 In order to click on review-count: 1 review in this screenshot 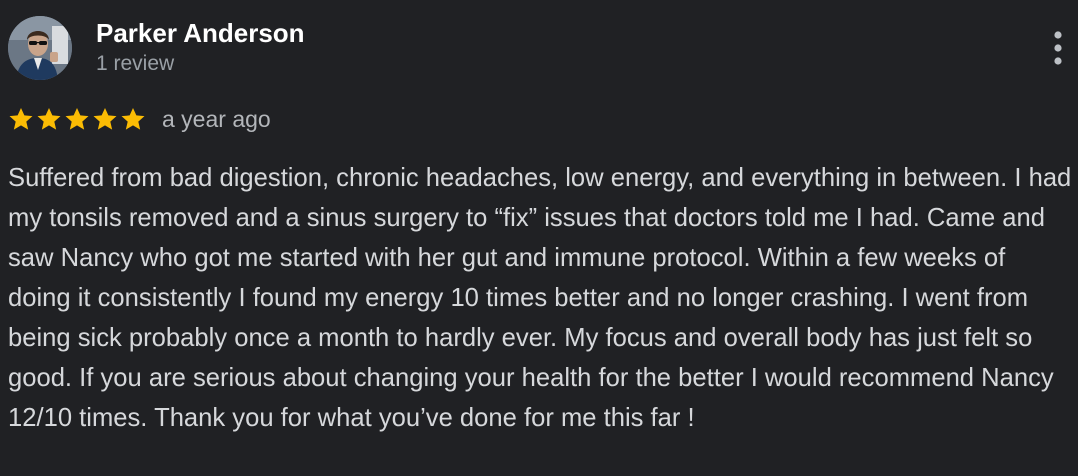, I will do `click(200, 64)`.